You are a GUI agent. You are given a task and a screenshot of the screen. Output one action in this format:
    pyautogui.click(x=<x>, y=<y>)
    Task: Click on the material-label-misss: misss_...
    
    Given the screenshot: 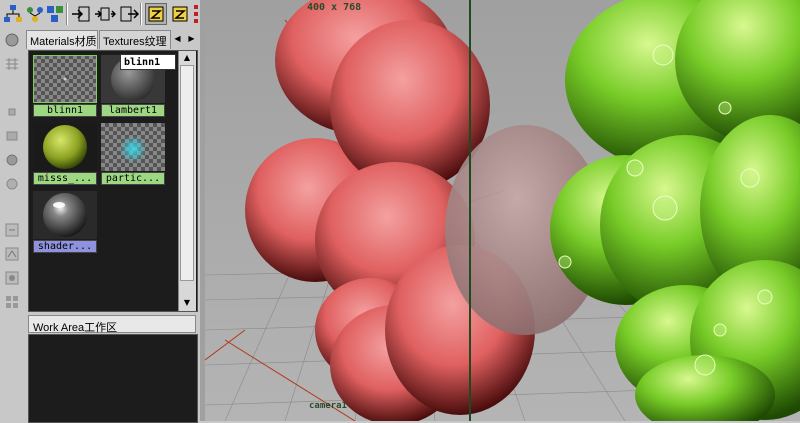 What is the action you would take?
    pyautogui.click(x=65, y=178)
    